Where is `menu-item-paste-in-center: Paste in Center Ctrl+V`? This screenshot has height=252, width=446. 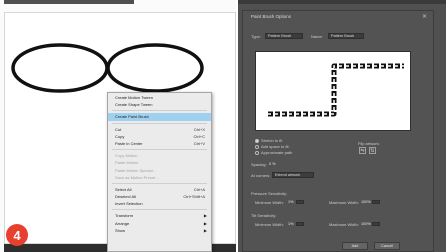
menu-item-paste-in-center: Paste in Center Ctrl+V is located at coordinates (159, 143).